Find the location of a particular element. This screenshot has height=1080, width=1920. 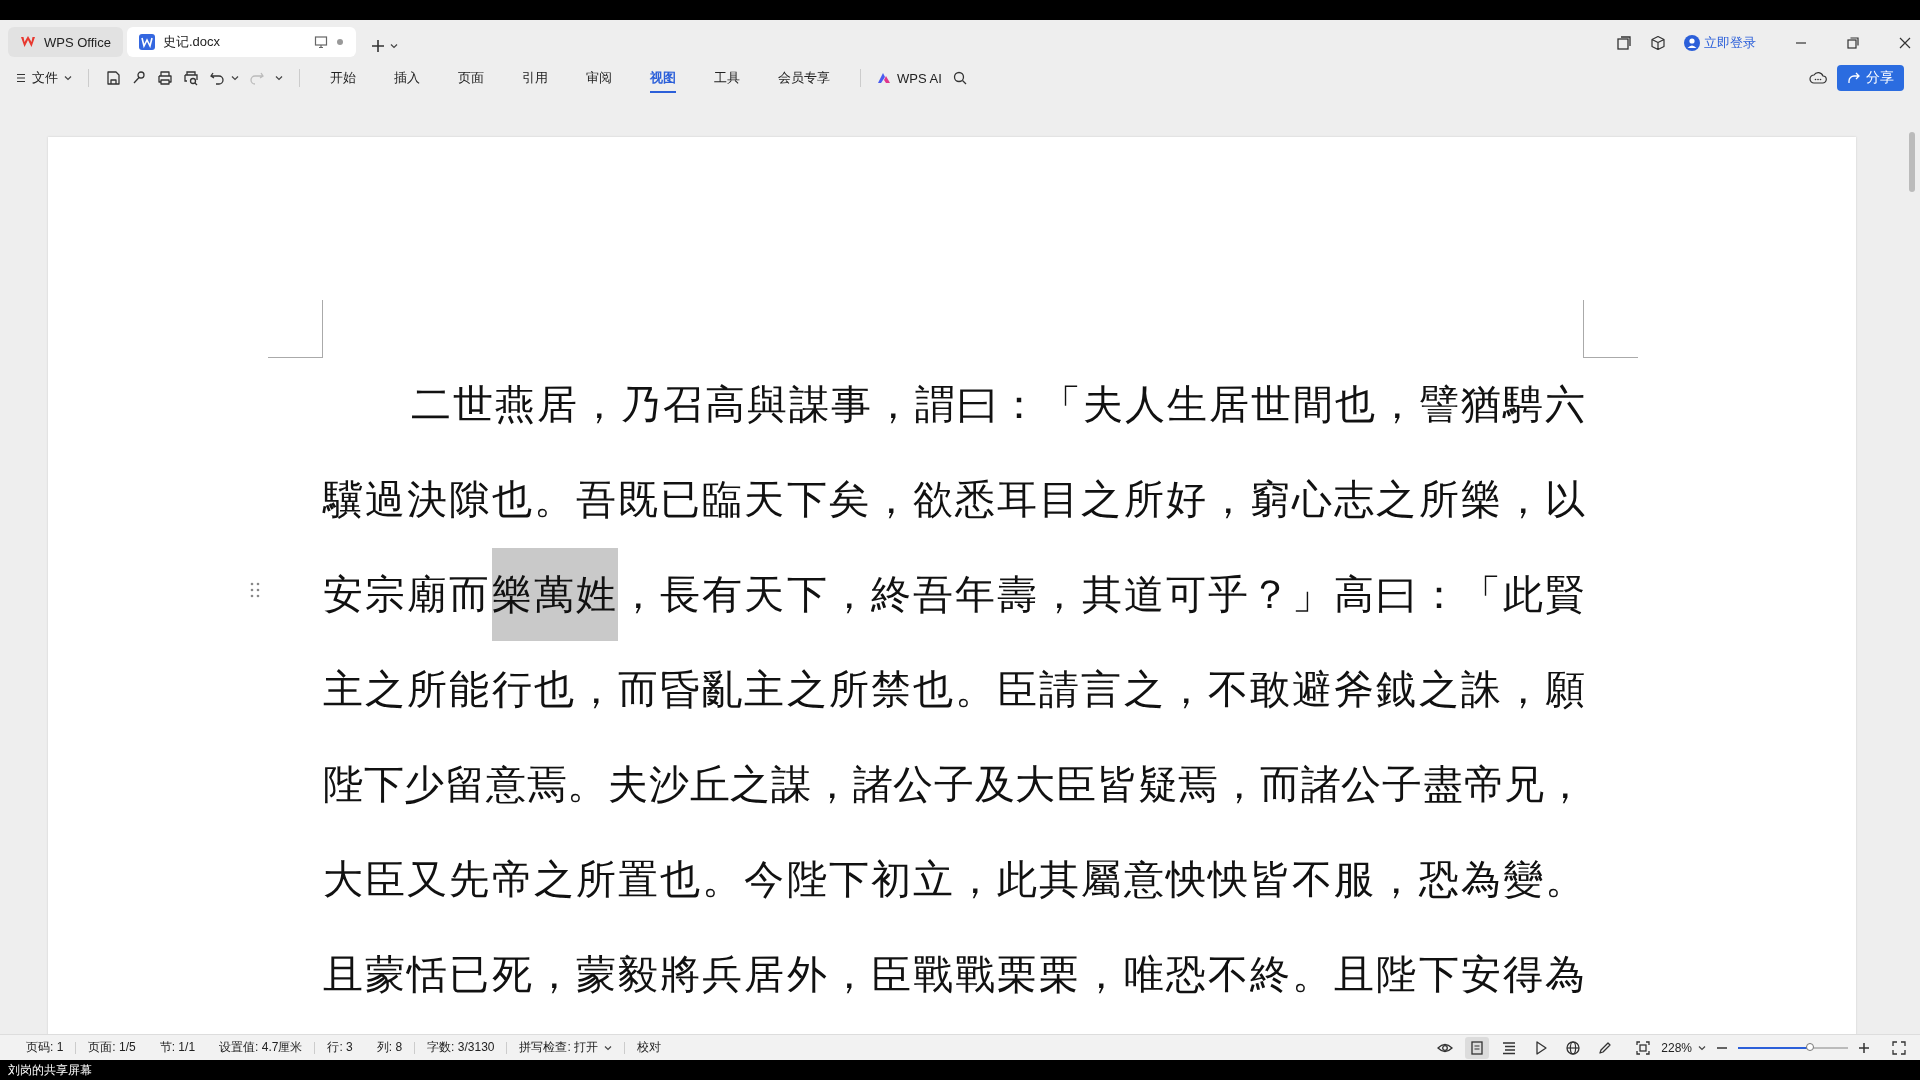

zoom-in-icon is located at coordinates (1864, 1047).